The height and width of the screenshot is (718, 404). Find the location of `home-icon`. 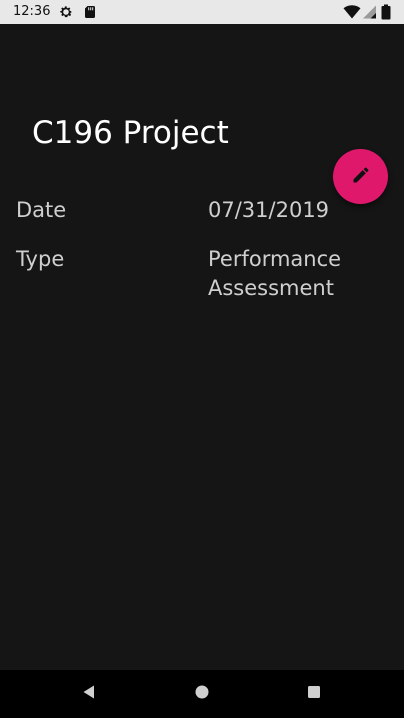

home-icon is located at coordinates (202, 694).